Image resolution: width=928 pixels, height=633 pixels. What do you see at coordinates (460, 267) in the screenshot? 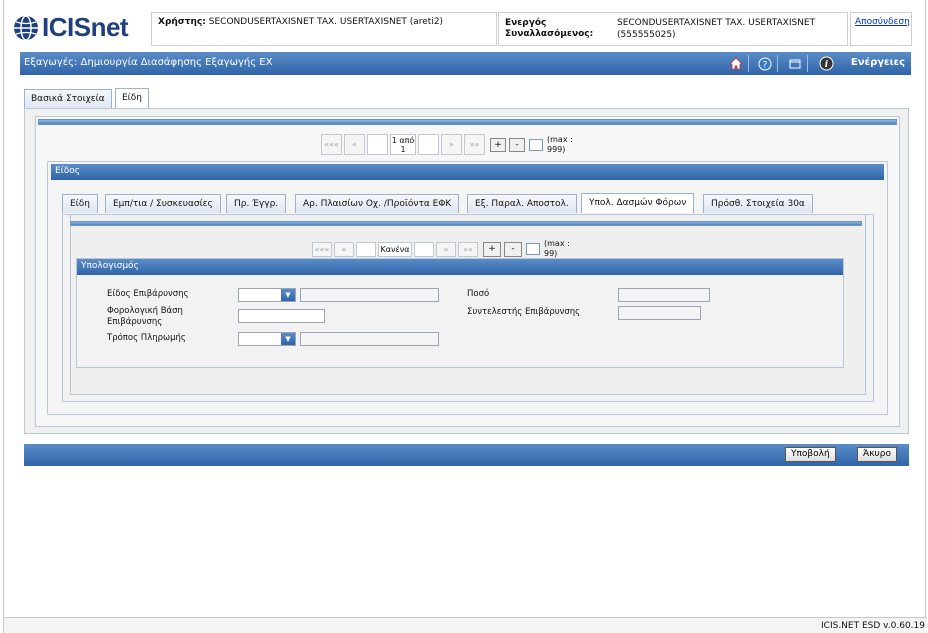
I see `calculation-section-title: Υπολογισμός` at bounding box center [460, 267].